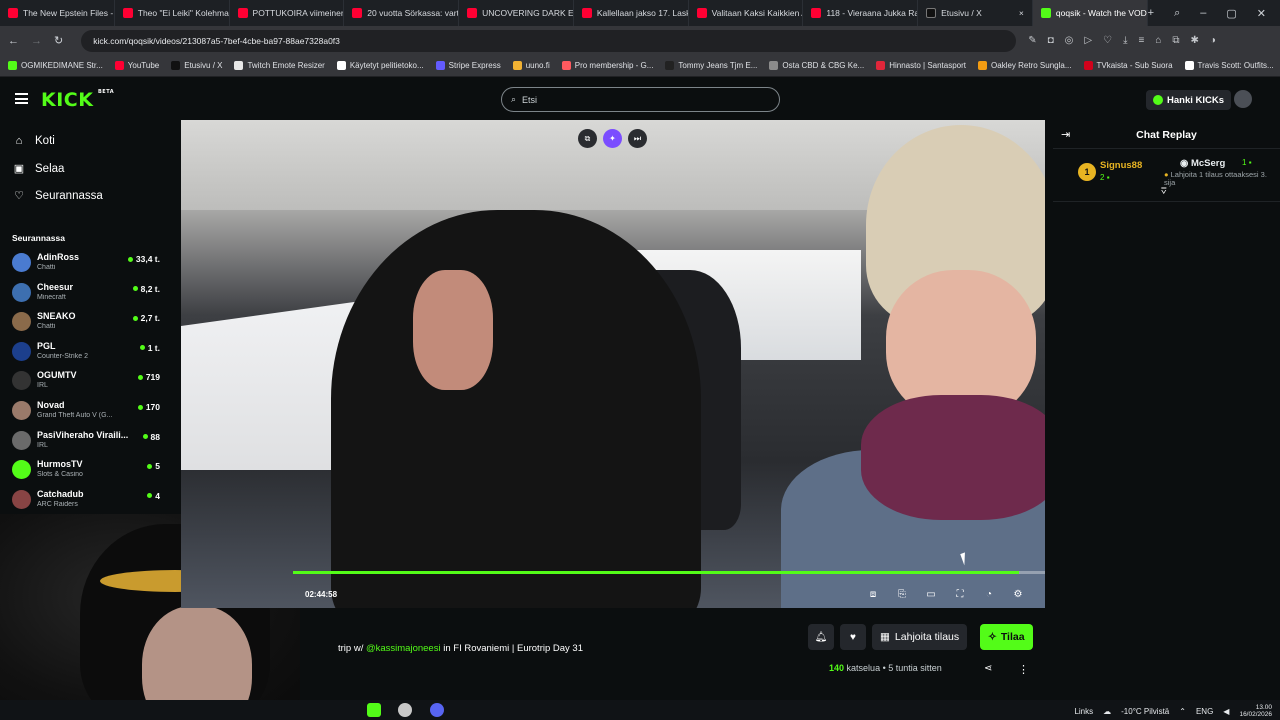 The image size is (1280, 720). I want to click on download-icon: ⤓, so click(1125, 40).